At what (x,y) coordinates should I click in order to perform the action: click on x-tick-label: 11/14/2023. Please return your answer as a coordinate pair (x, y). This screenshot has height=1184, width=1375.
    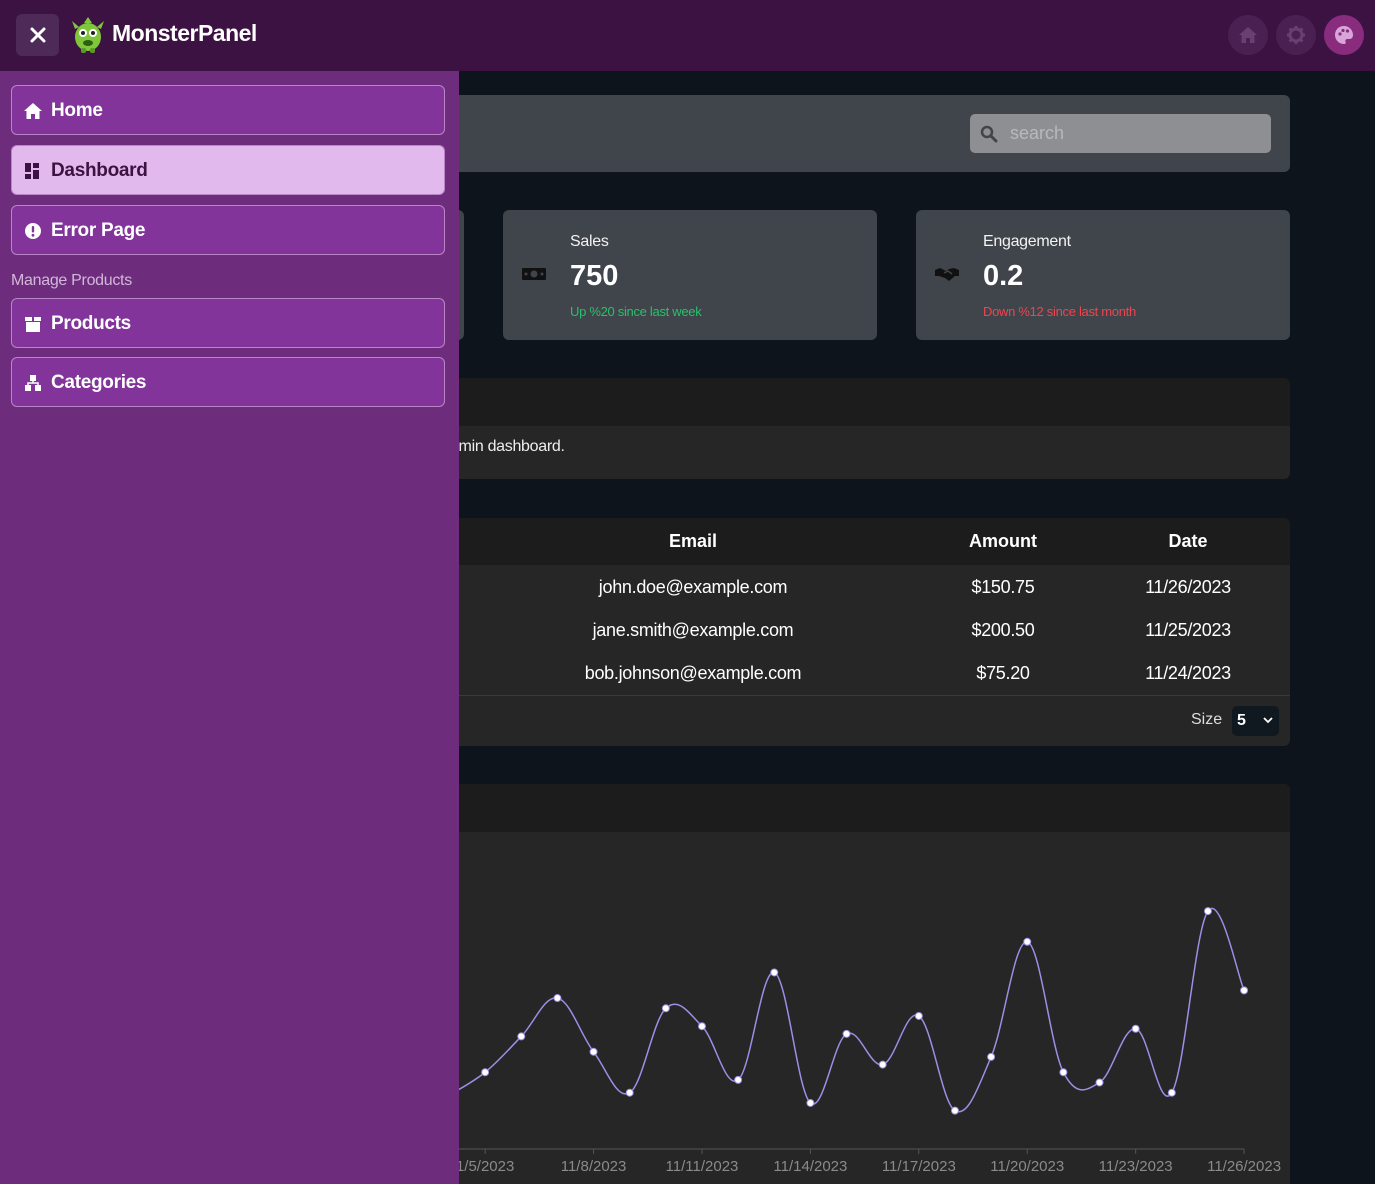
    Looking at the image, I should click on (810, 1166).